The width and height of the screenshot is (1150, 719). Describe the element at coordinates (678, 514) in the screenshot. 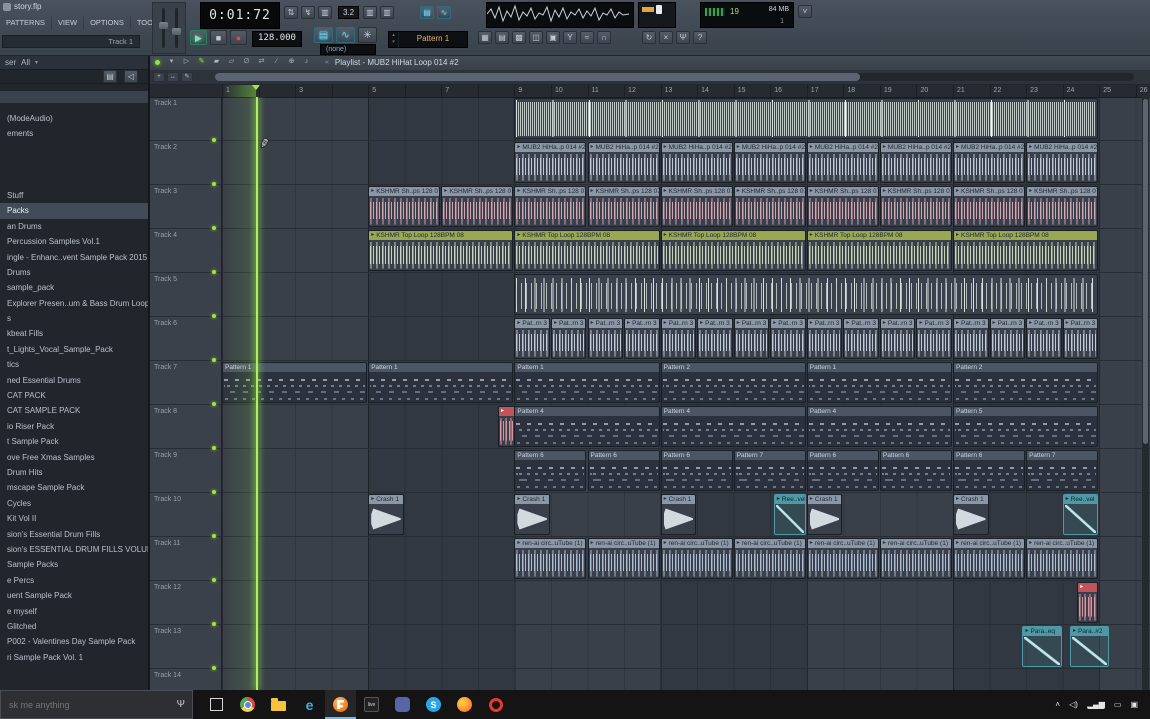

I see `audio-clip: ▸ Crash 1` at that location.